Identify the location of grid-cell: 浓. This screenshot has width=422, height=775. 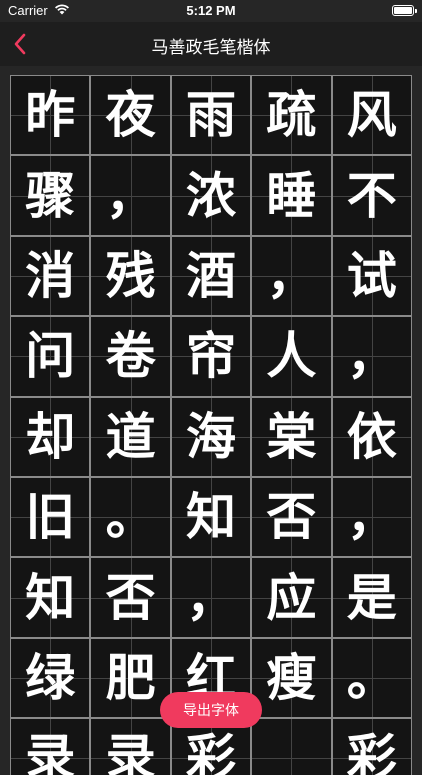
(211, 195).